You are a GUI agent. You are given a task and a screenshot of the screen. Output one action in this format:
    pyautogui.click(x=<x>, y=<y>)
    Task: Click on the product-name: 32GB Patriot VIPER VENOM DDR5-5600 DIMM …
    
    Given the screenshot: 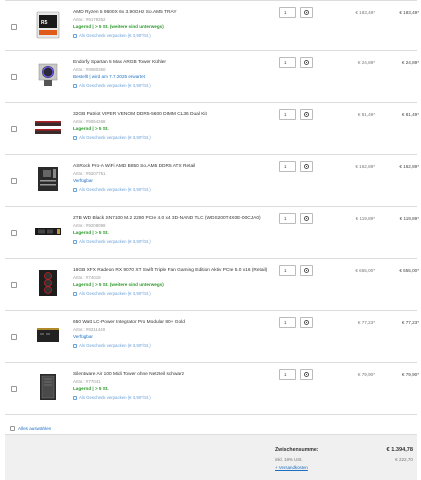 What is the action you would take?
    pyautogui.click(x=173, y=115)
    